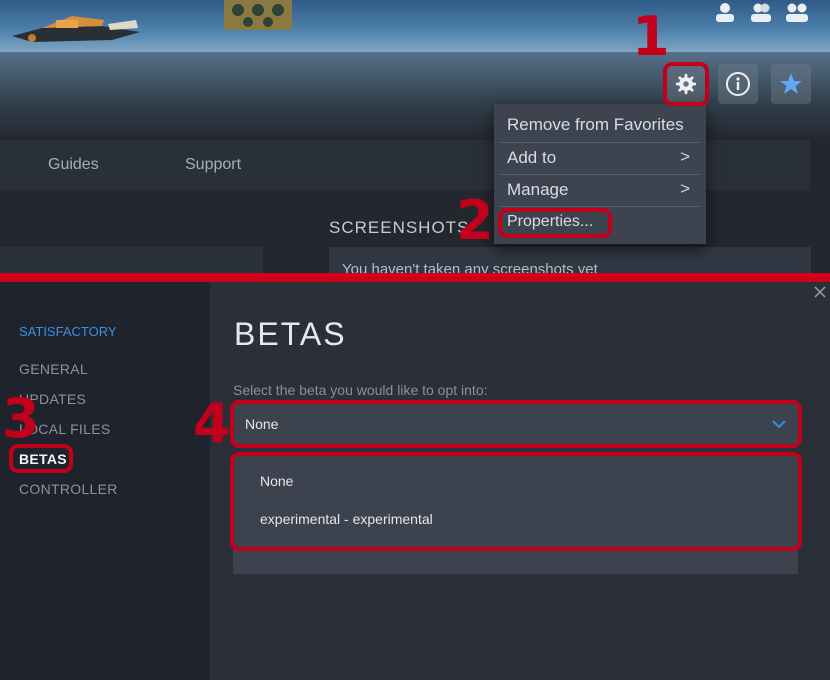 The width and height of the screenshot is (830, 680). What do you see at coordinates (651, 36) in the screenshot?
I see `step-number-1: 1` at bounding box center [651, 36].